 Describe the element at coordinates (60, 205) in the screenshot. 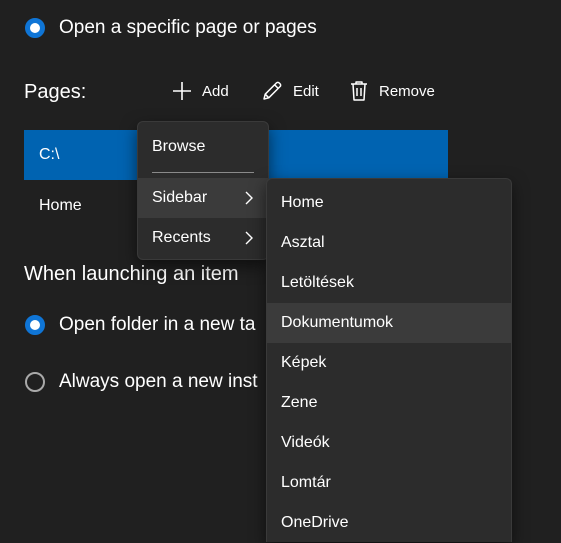

I see `list-item-label: Home` at that location.